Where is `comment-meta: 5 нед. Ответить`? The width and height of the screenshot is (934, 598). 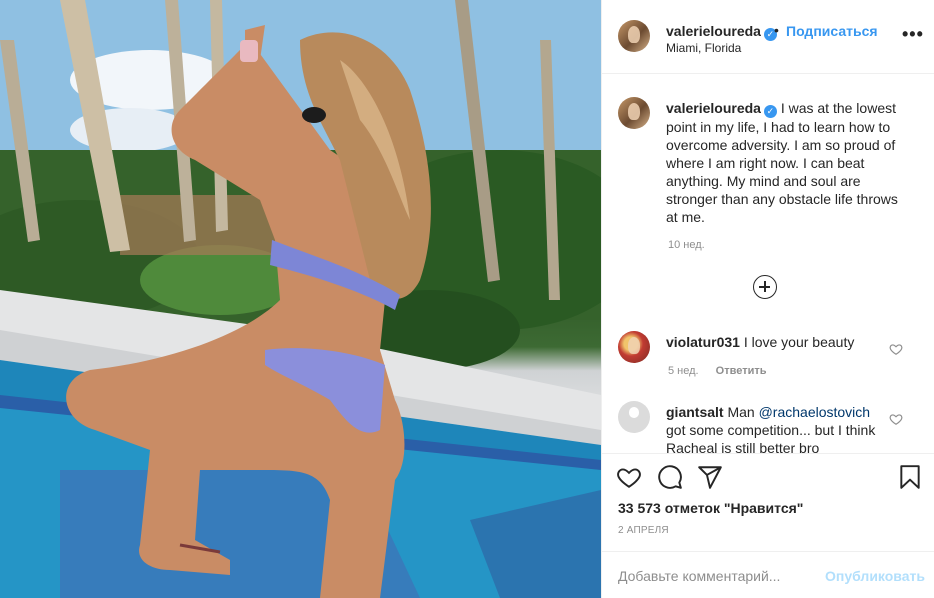 comment-meta: 5 нед. Ответить is located at coordinates (724, 371).